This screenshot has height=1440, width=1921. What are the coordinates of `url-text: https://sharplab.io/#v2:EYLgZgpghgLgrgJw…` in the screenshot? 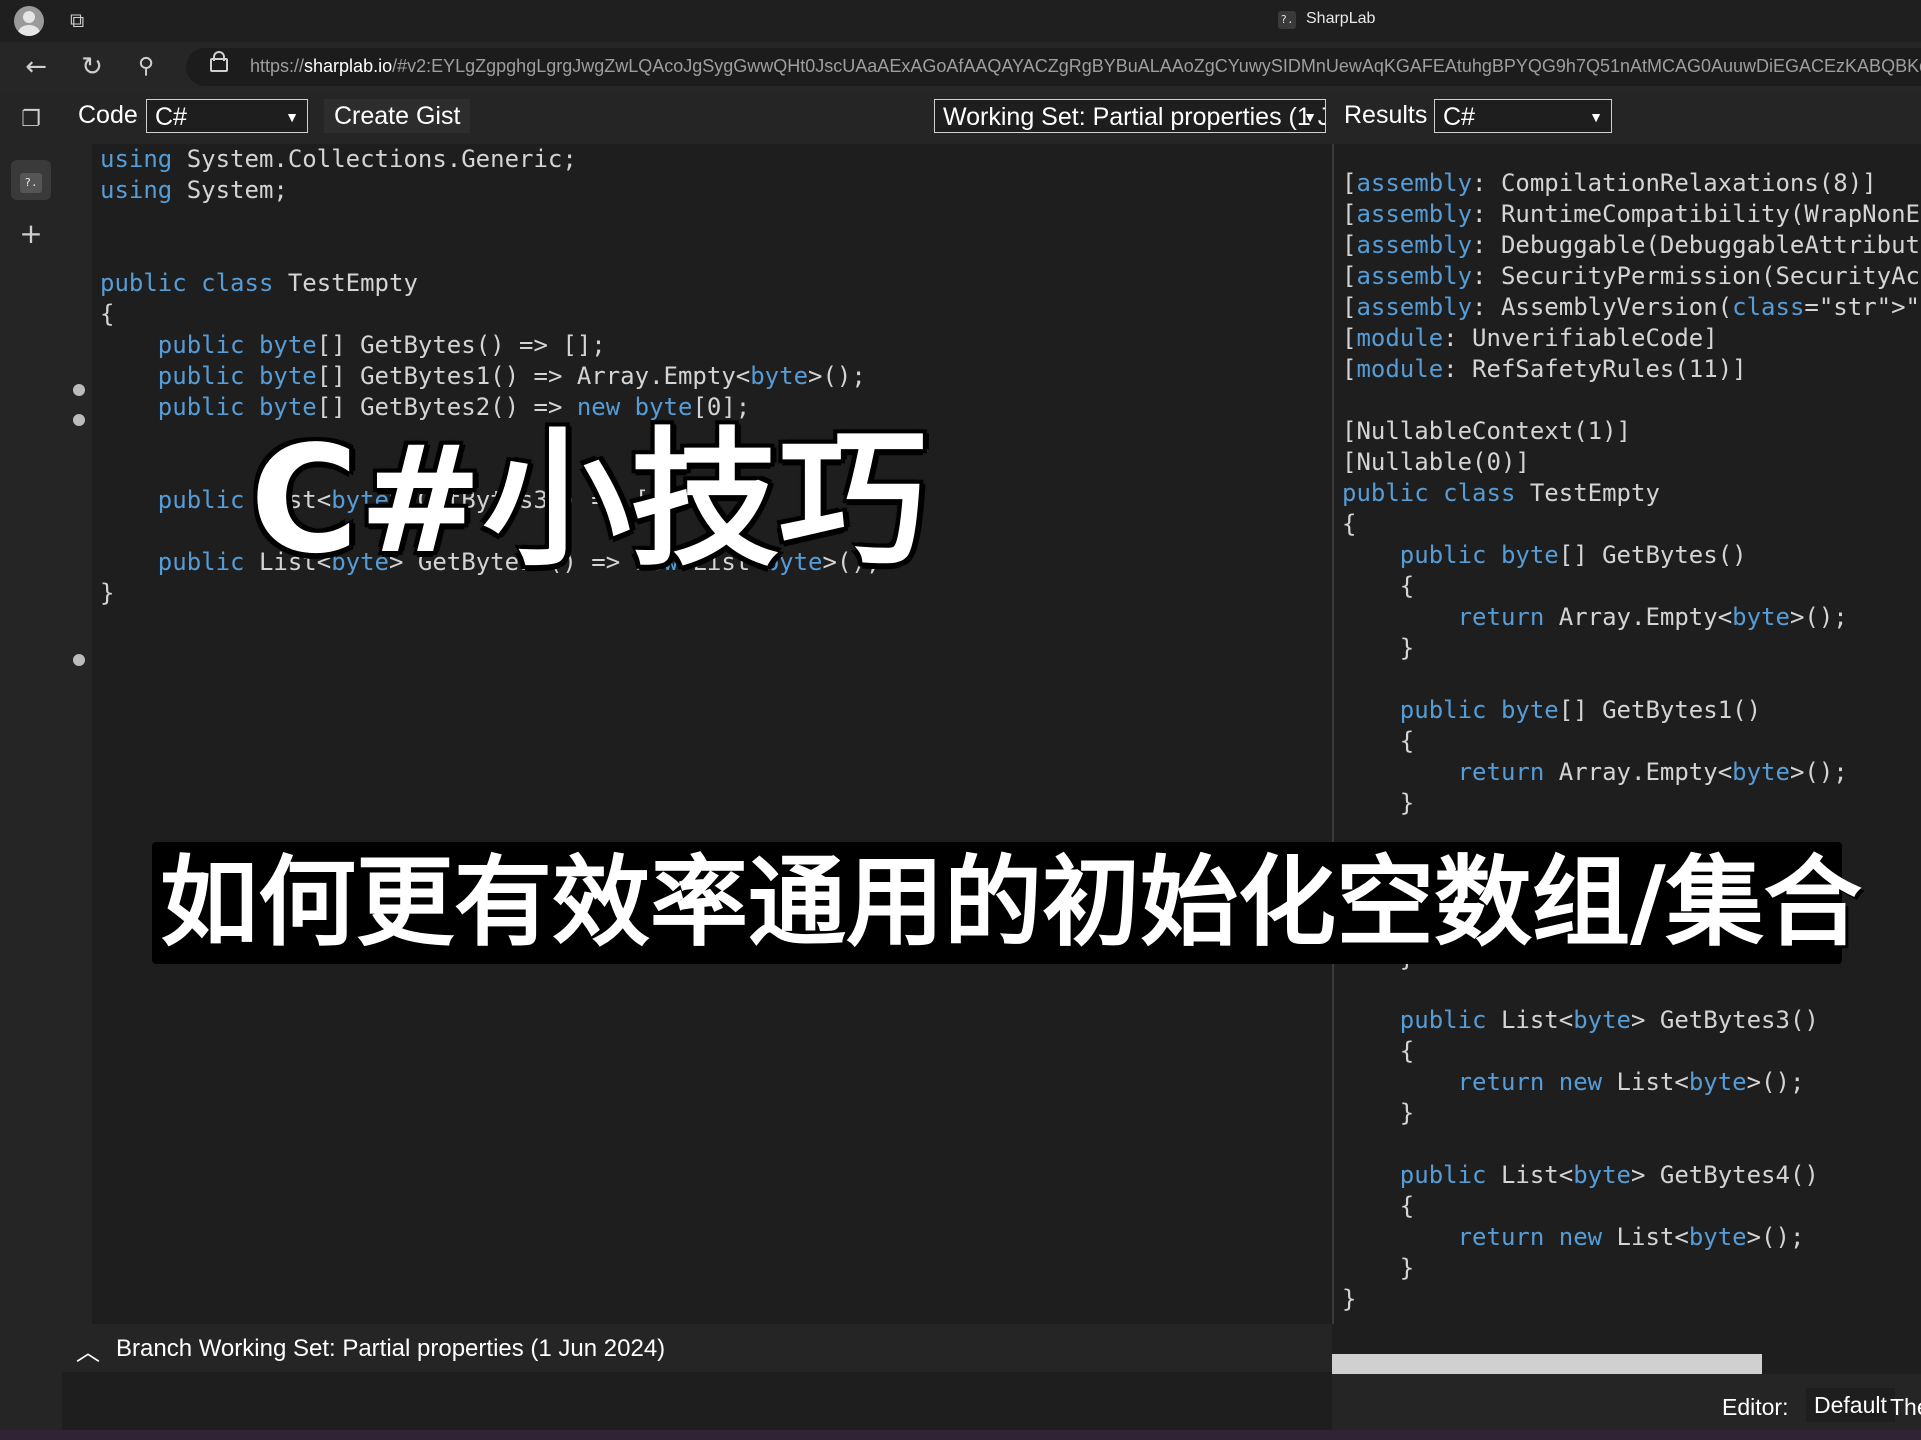 It's located at (1085, 66).